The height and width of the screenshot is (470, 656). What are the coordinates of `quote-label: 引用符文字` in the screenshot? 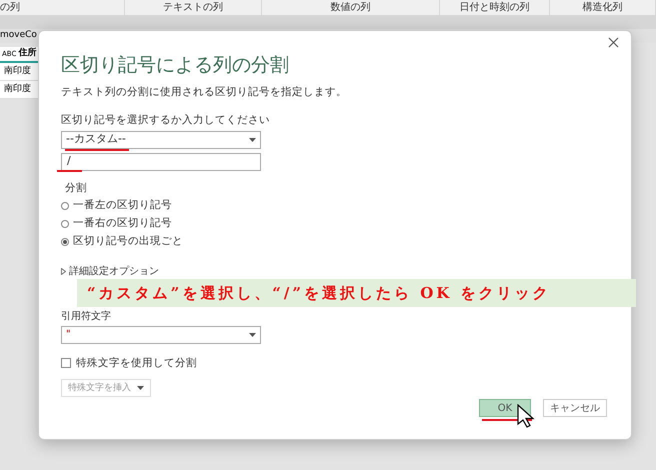 It's located at (86, 317).